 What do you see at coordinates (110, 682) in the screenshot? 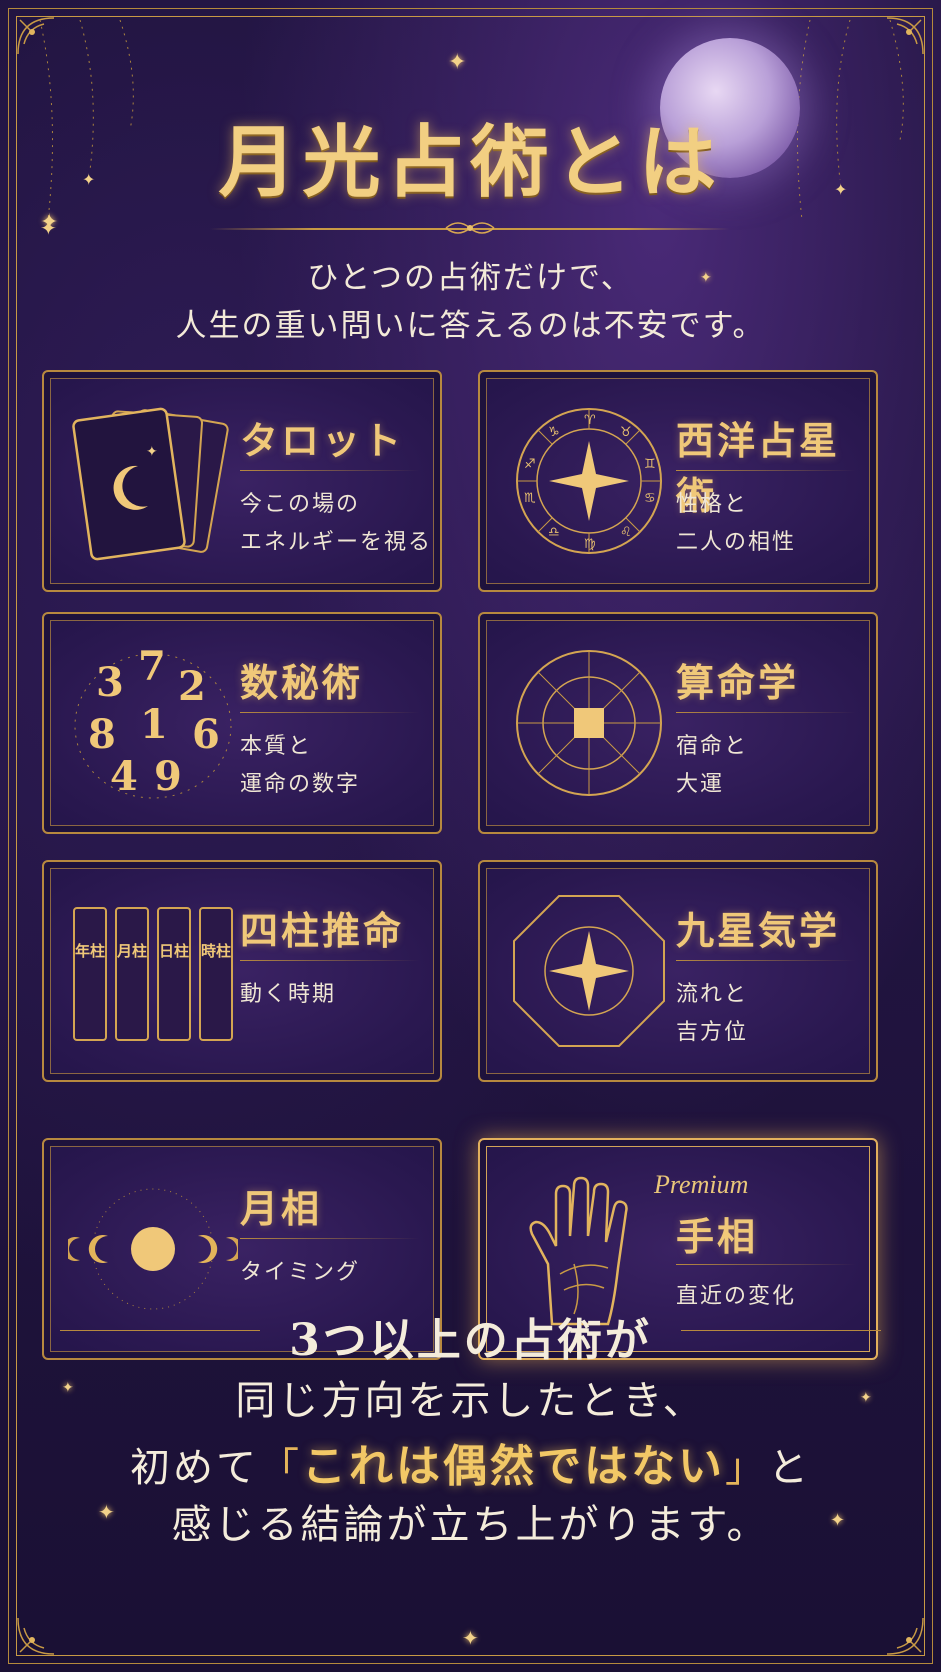
I see `svg-text: 3` at bounding box center [110, 682].